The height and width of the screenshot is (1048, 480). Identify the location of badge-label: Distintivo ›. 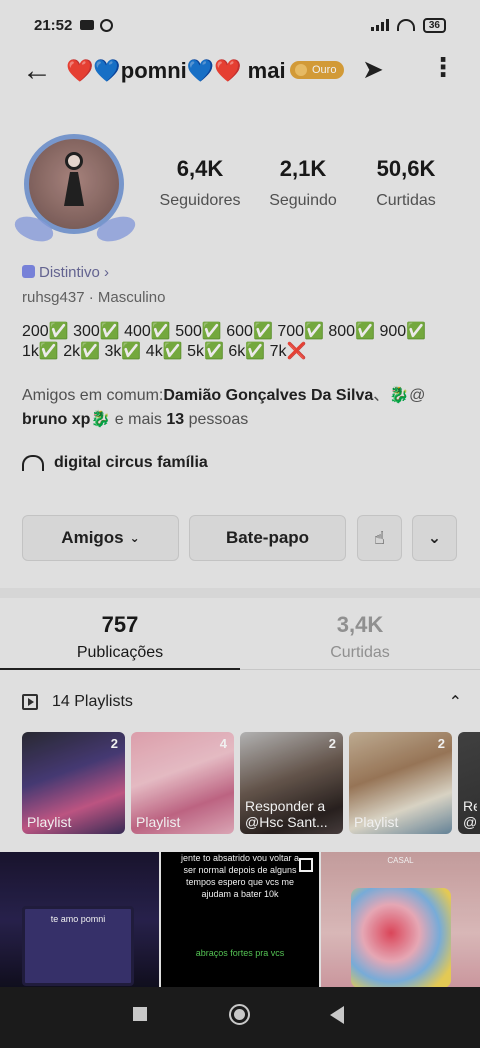
(74, 272).